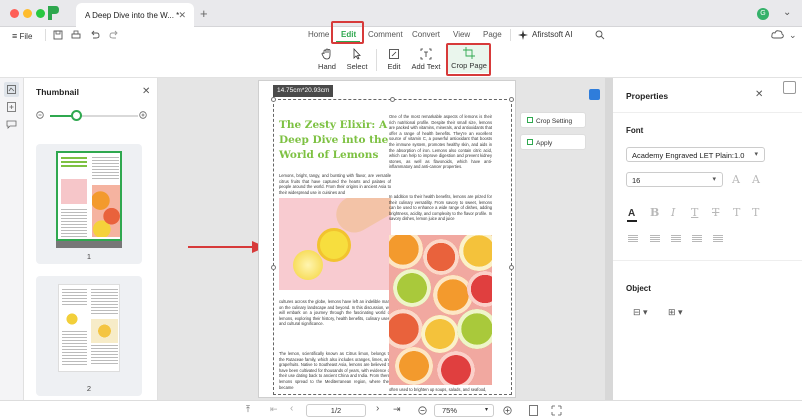 This screenshot has height=420, width=802. Describe the element at coordinates (394, 59) in the screenshot. I see `edit-tool-button: Edit` at that location.